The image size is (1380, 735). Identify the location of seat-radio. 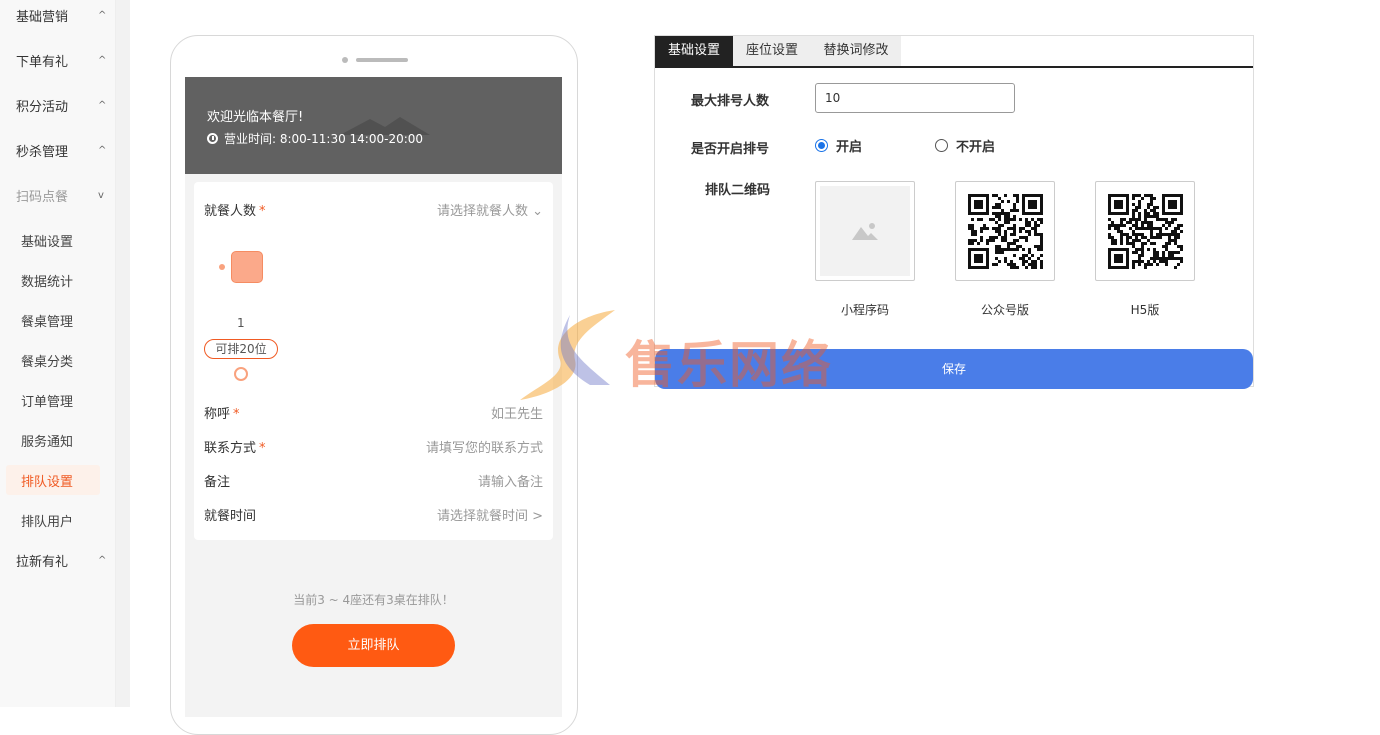
(241, 374).